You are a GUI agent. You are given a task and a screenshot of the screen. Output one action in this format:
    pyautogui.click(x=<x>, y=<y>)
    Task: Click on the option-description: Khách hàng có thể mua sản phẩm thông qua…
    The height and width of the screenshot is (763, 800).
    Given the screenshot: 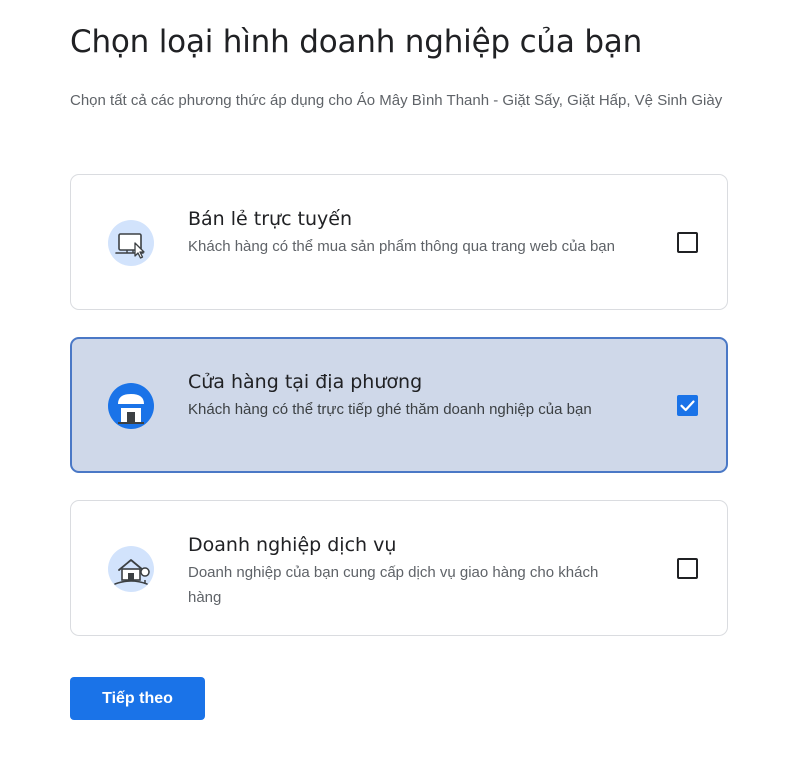 What is the action you would take?
    pyautogui.click(x=401, y=246)
    